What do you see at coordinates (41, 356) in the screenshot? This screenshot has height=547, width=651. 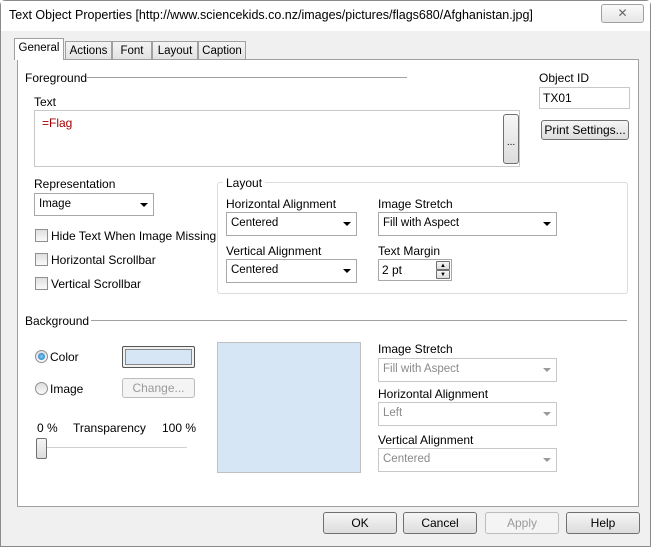 I see `color-radio` at bounding box center [41, 356].